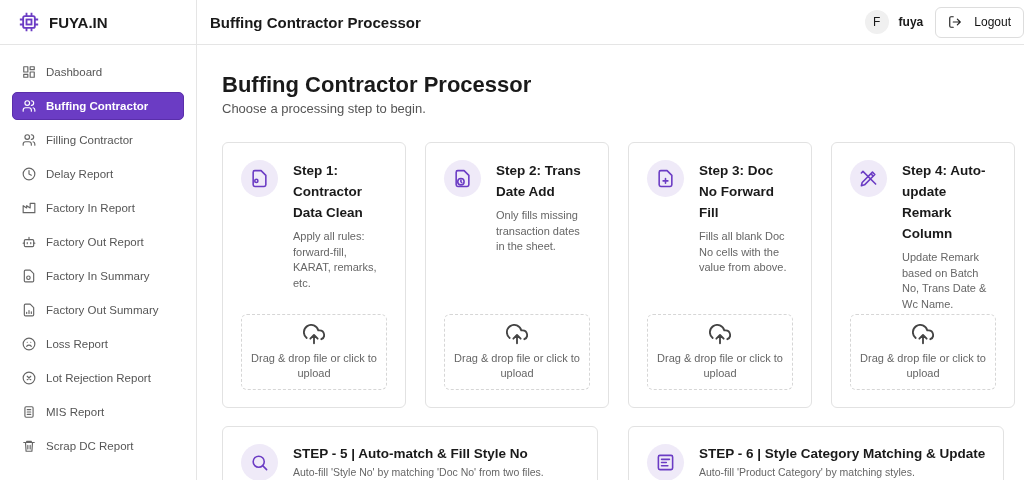 This screenshot has height=480, width=1024. I want to click on grid-icon, so click(29, 72).